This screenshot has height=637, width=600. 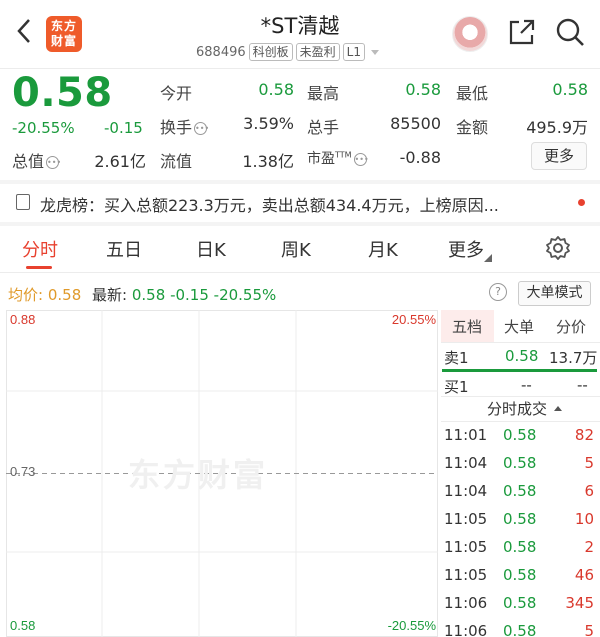 What do you see at coordinates (176, 93) in the screenshot?
I see `open-label: 今开` at bounding box center [176, 93].